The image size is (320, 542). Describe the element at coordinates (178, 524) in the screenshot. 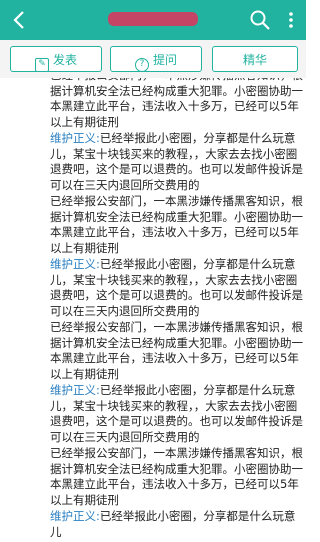

I see `post-item: 维护正义:已经举报此小密圈，分享都是什么玩意儿` at that location.